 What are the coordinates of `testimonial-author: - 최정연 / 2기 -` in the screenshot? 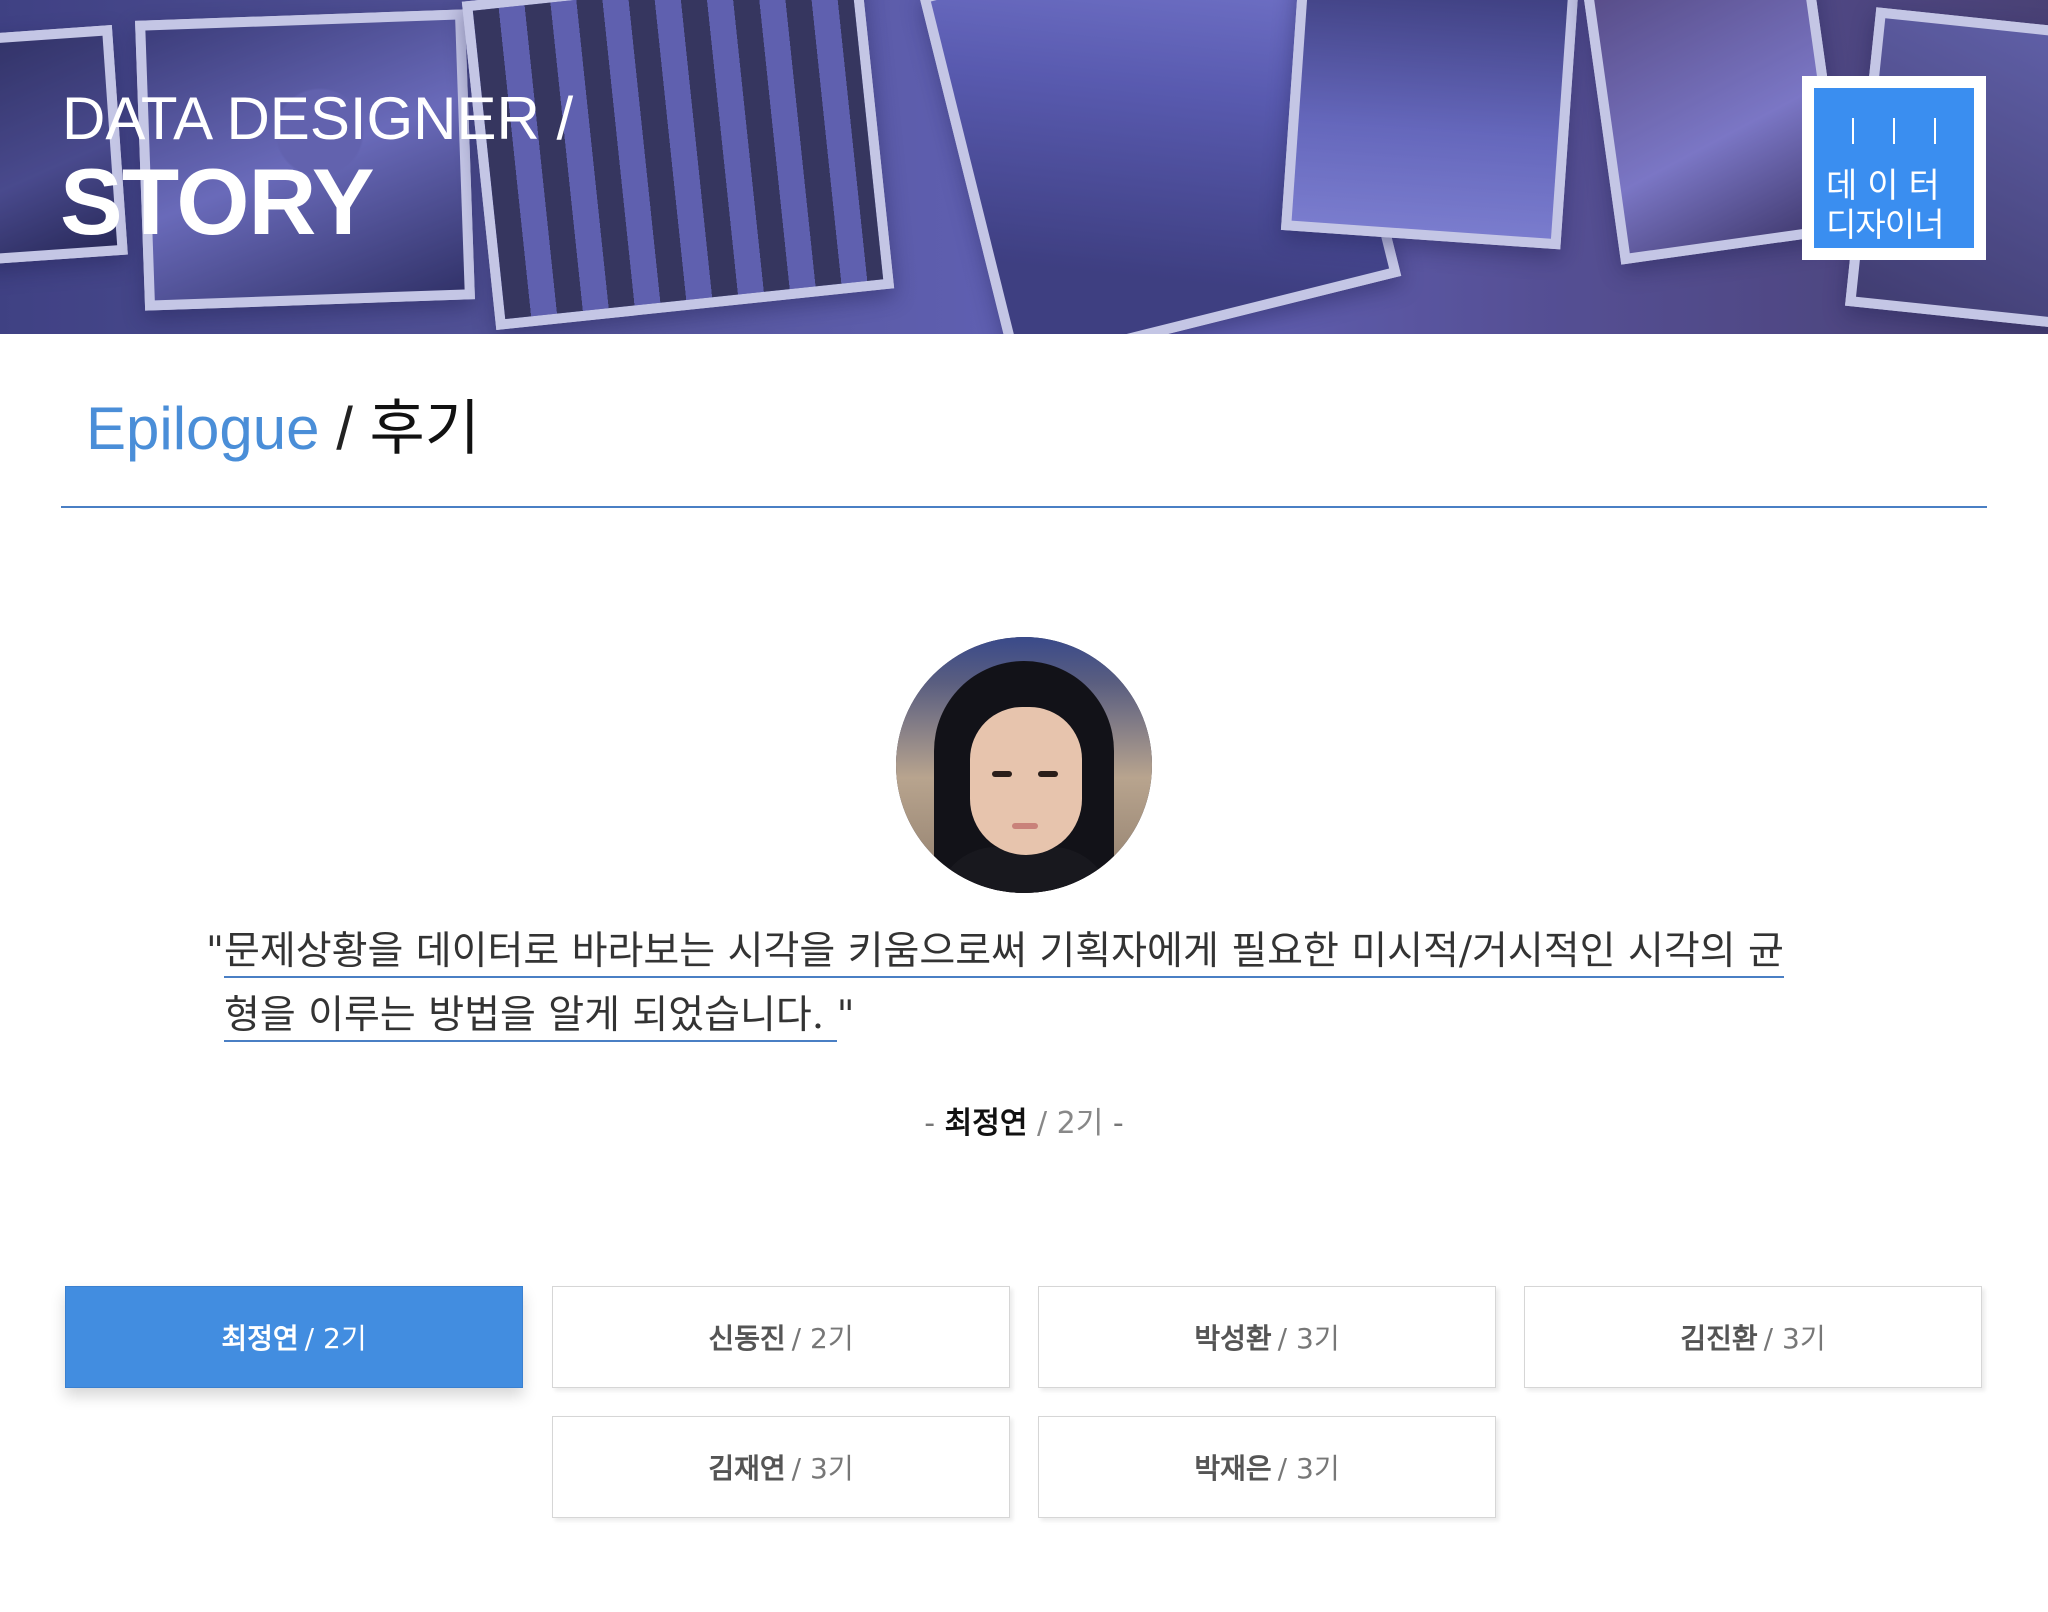 It's located at (1024, 1120).